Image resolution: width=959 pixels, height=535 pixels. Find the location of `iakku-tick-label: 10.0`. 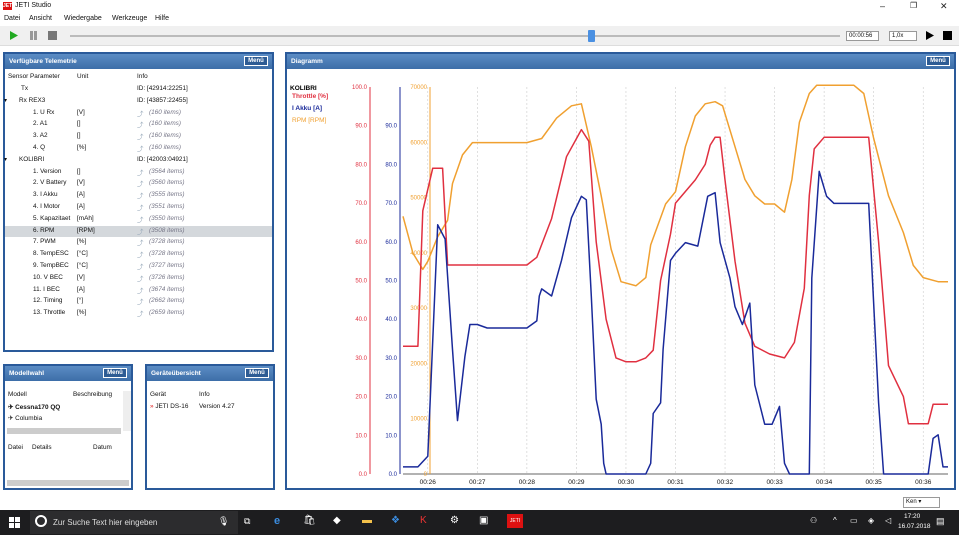

iakku-tick-label: 10.0 is located at coordinates (391, 436).